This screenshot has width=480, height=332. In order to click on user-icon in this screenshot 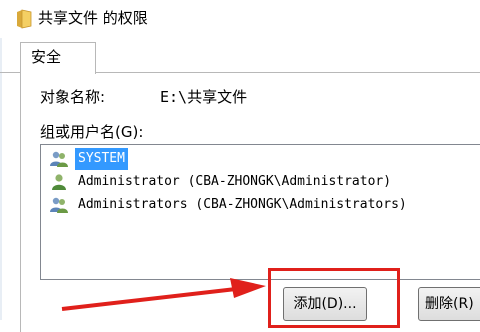, I will do `click(59, 182)`.